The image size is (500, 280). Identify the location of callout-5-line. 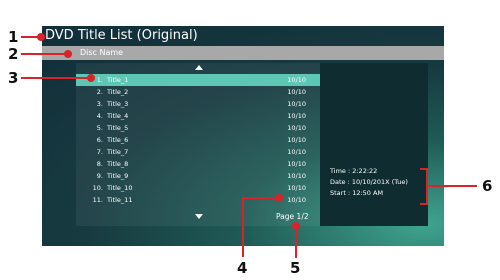
(296, 242).